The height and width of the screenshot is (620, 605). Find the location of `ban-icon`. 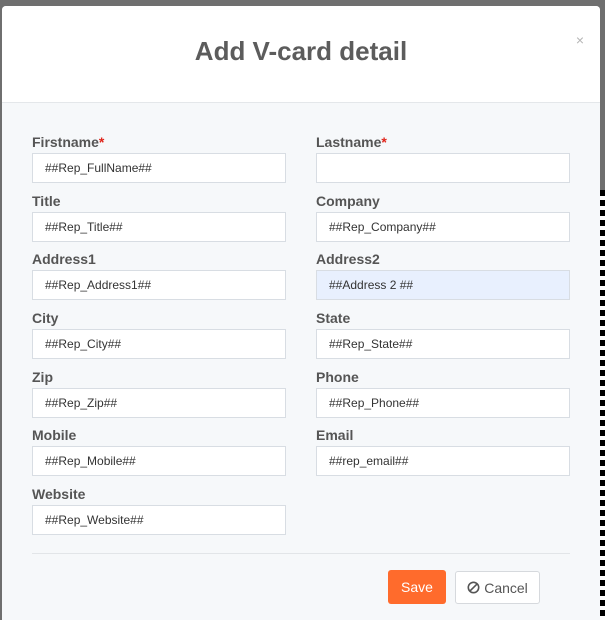

ban-icon is located at coordinates (473, 587).